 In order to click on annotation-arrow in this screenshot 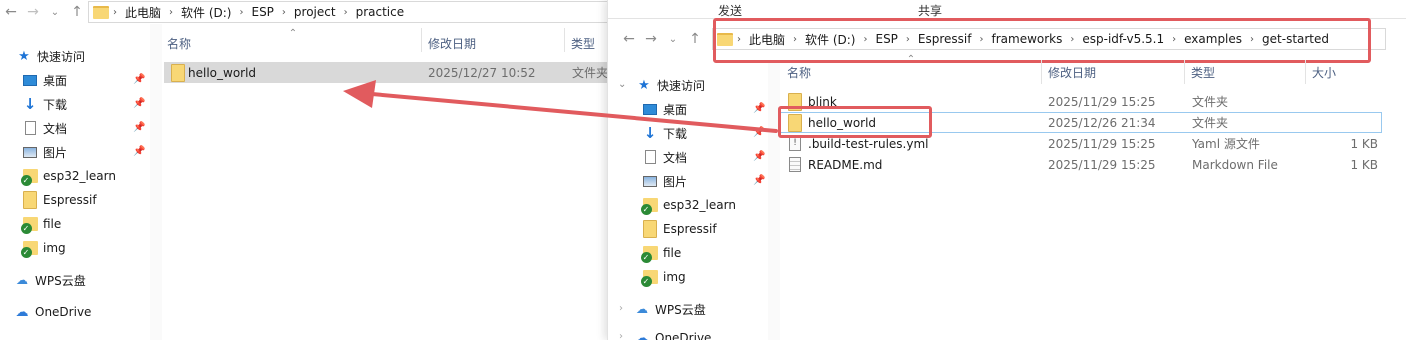, I will do `click(560, 106)`.